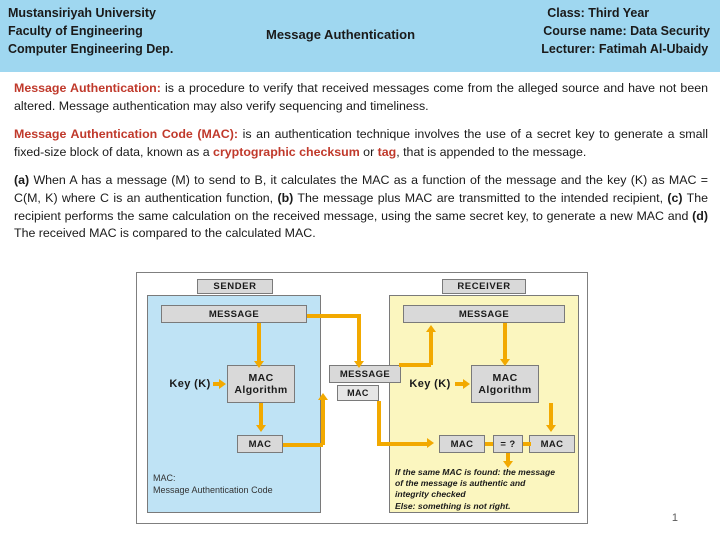 The height and width of the screenshot is (540, 720). What do you see at coordinates (430, 494) in the screenshot?
I see `receiver-note-line-3: integrity checked` at bounding box center [430, 494].